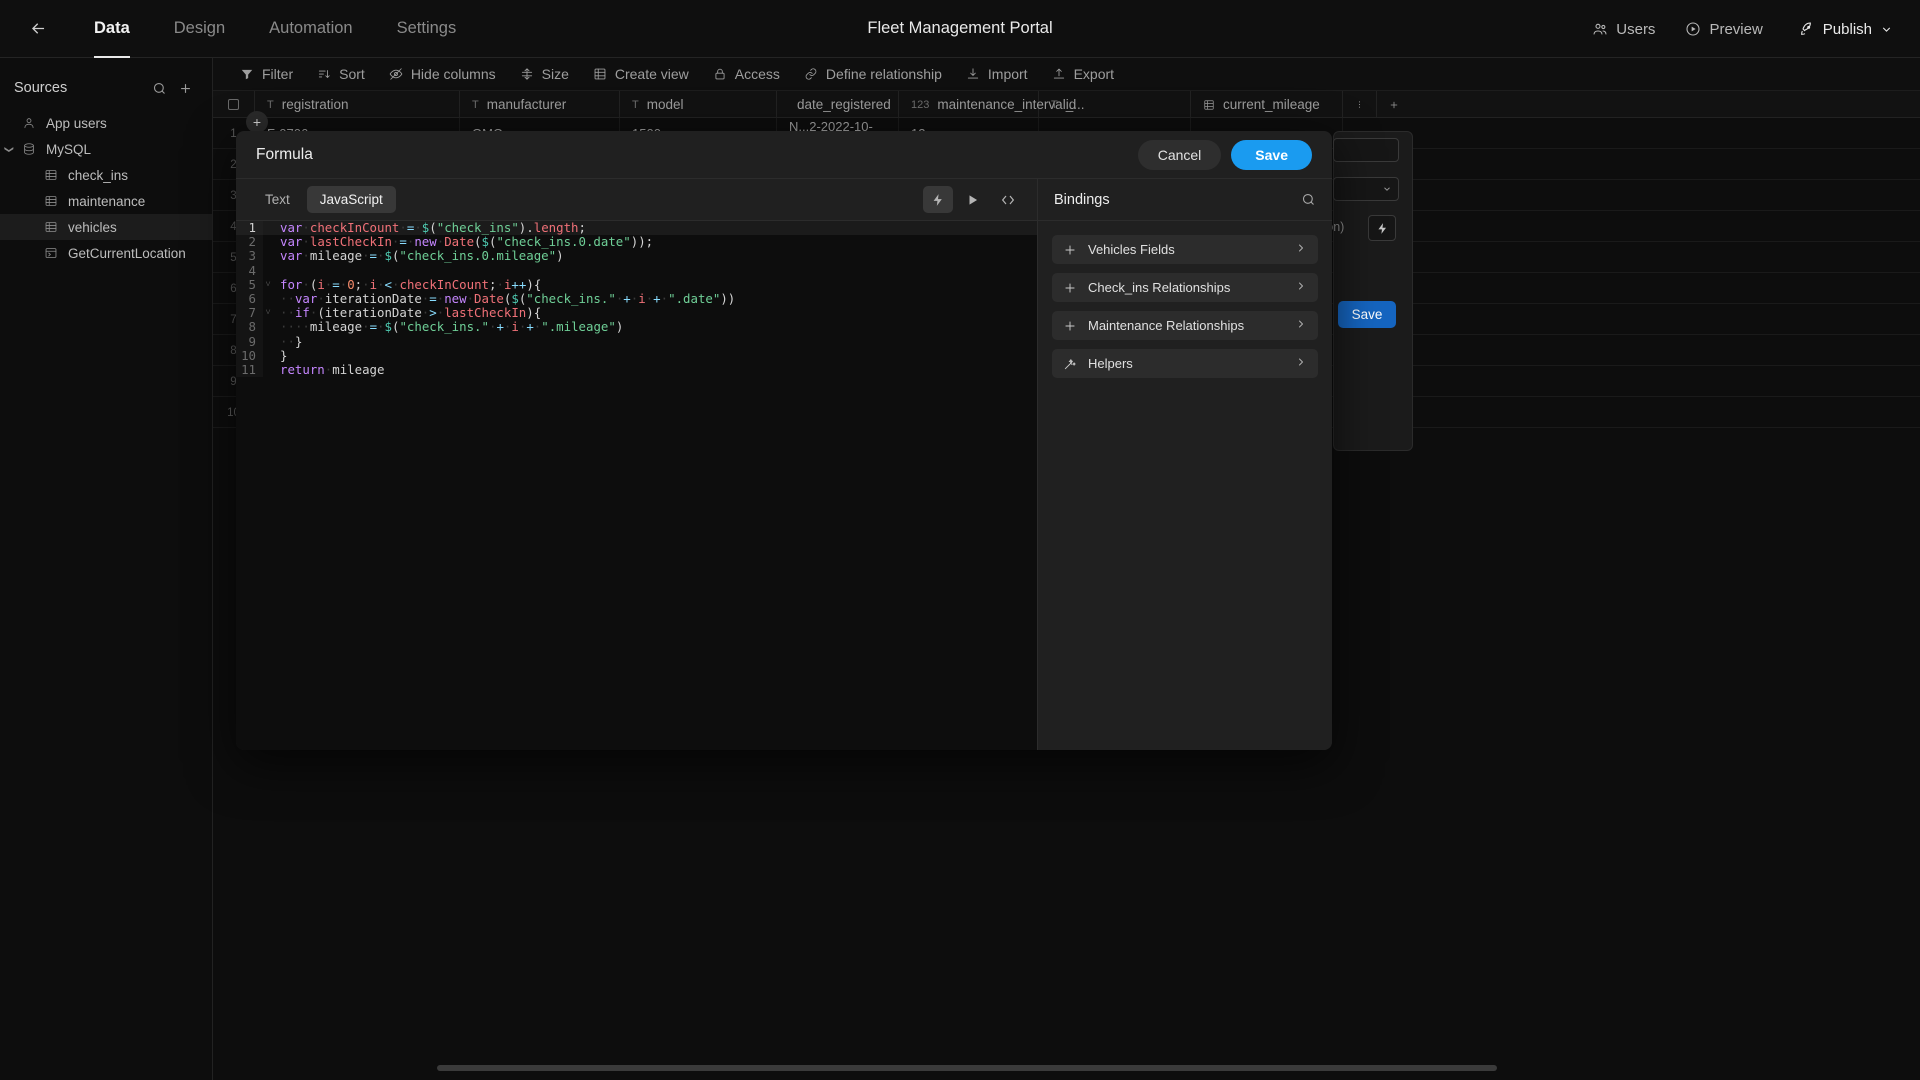 The width and height of the screenshot is (1920, 1080). I want to click on binding-item-check-ins-relationships: Check_ins Relationships, so click(1185, 287).